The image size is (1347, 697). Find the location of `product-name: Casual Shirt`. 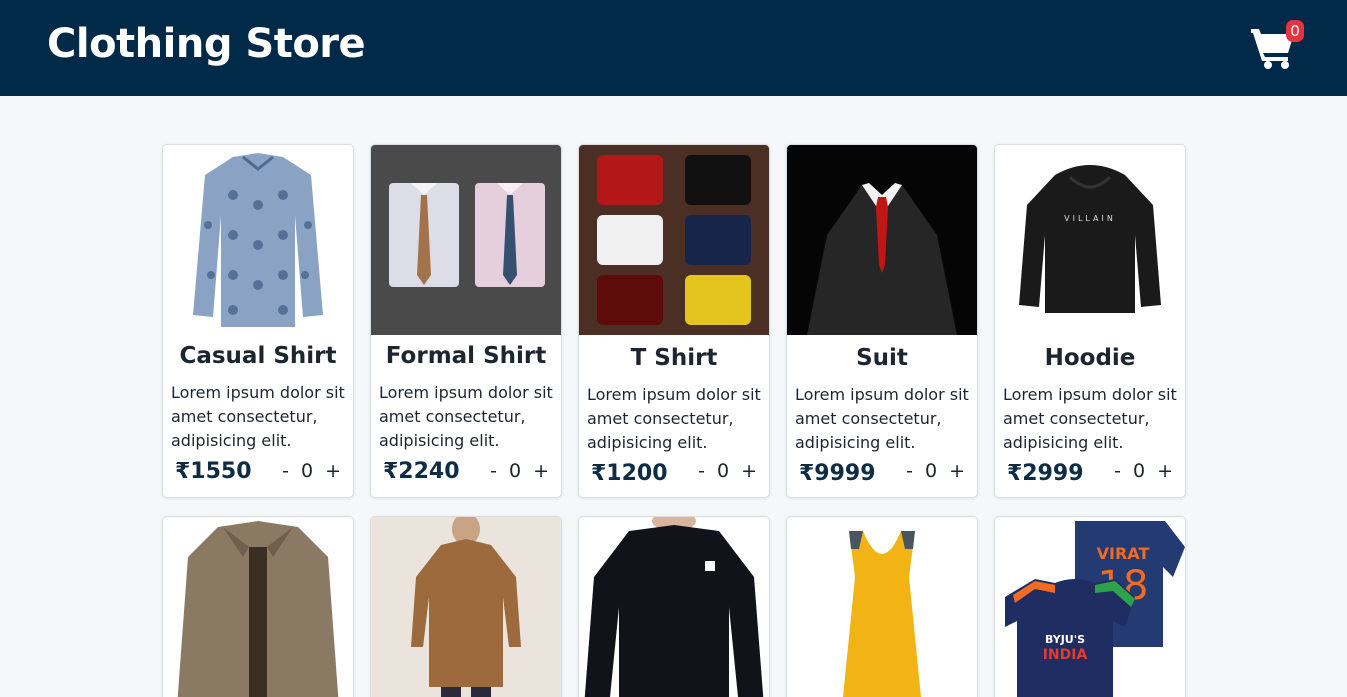

product-name: Casual Shirt is located at coordinates (258, 356).